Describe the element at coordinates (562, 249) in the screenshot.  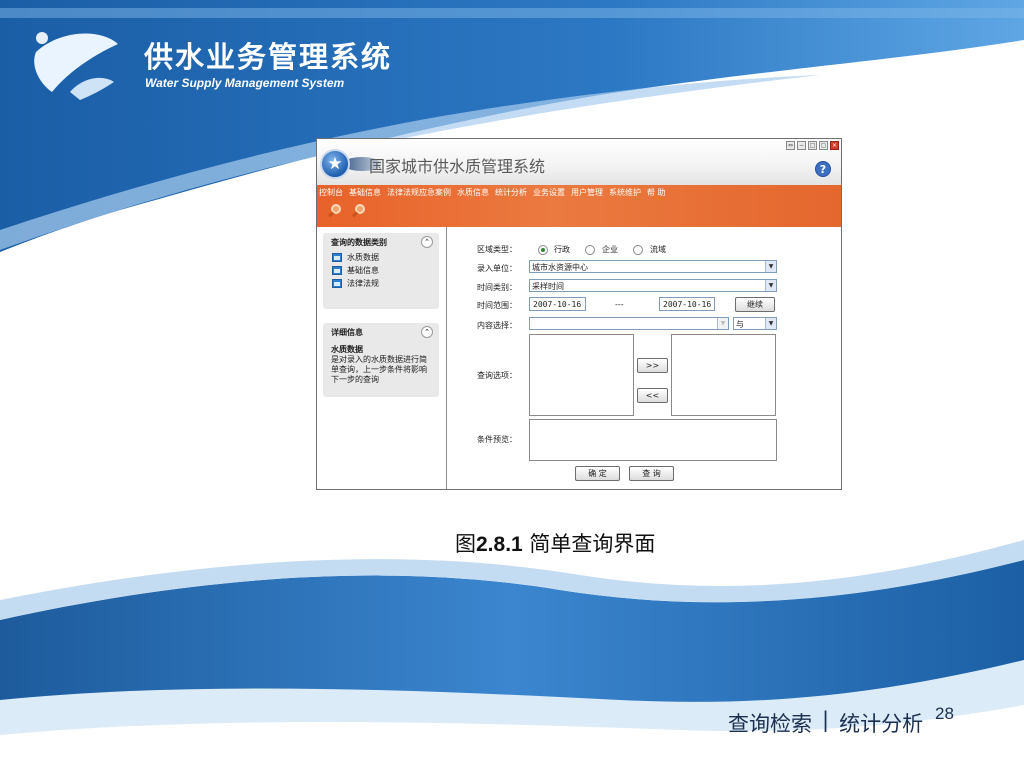
I see `radio-label-administrative: 行政` at that location.